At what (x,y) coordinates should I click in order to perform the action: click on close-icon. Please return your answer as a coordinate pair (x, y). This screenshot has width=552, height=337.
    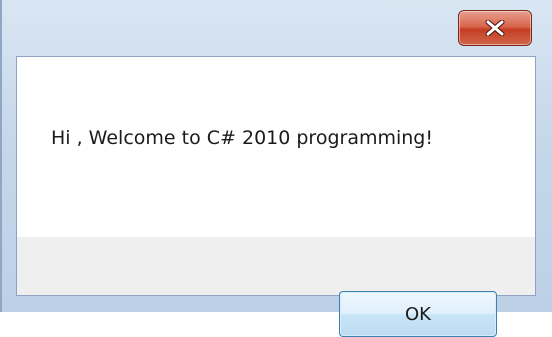
    Looking at the image, I should click on (495, 28).